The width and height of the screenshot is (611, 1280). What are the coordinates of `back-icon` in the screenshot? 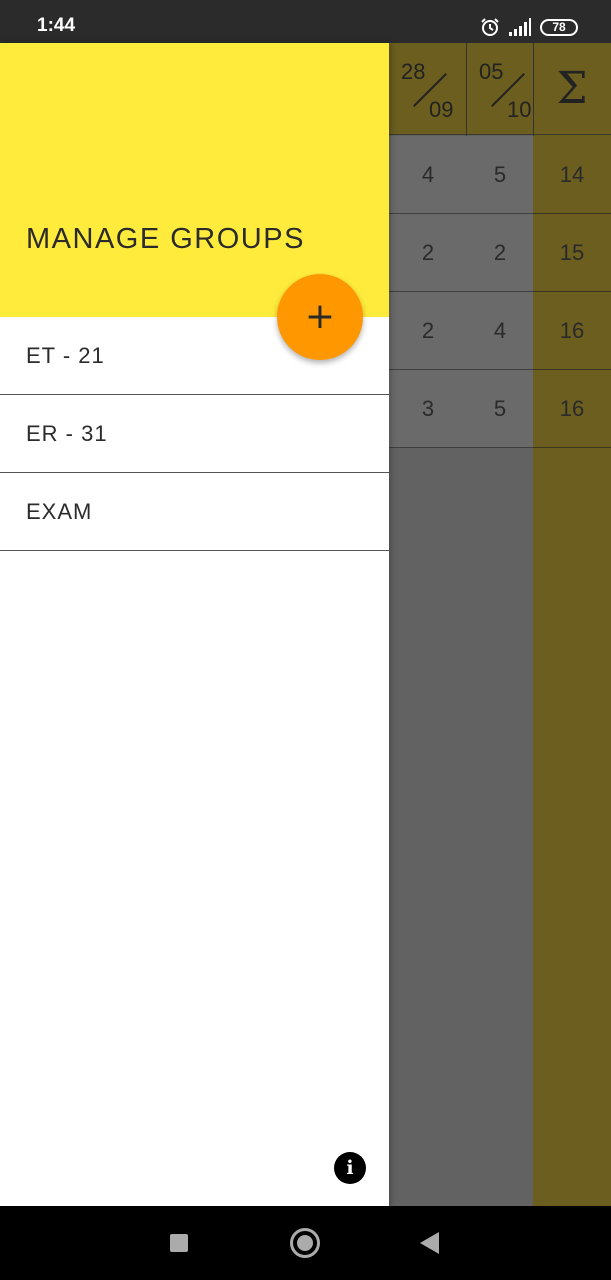 It's located at (429, 1243).